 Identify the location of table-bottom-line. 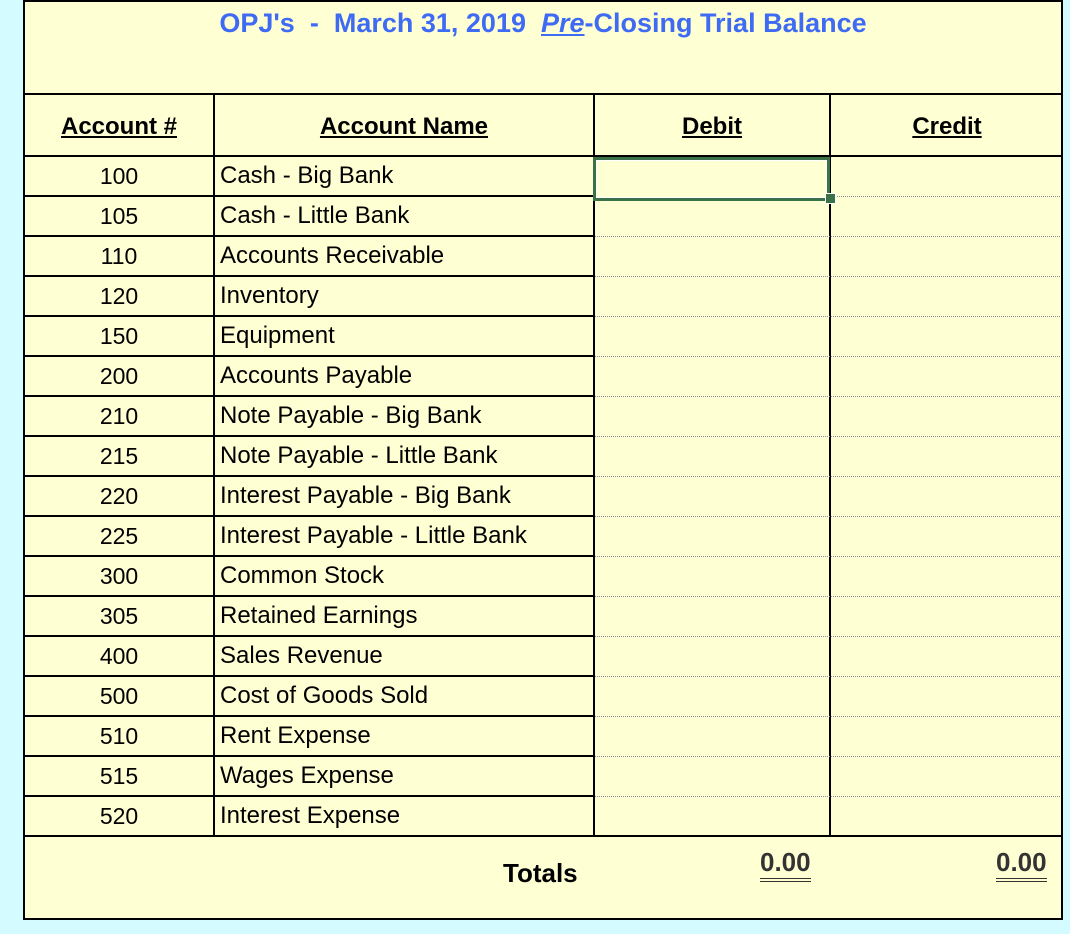
(543, 836).